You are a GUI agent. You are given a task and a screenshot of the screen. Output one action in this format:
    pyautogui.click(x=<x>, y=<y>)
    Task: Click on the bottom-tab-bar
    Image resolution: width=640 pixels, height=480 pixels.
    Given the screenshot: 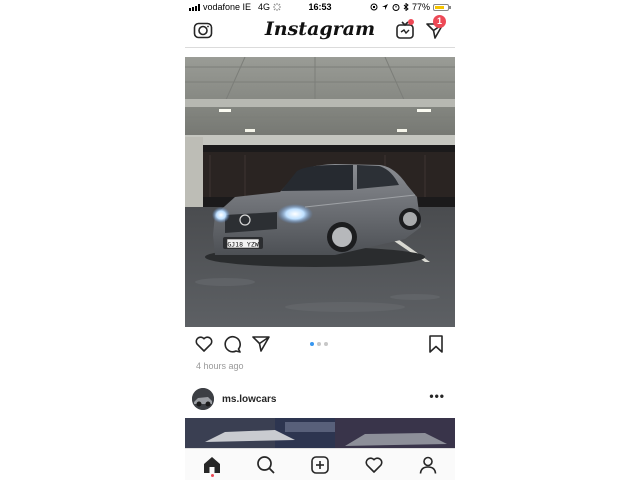 What is the action you would take?
    pyautogui.click(x=320, y=464)
    